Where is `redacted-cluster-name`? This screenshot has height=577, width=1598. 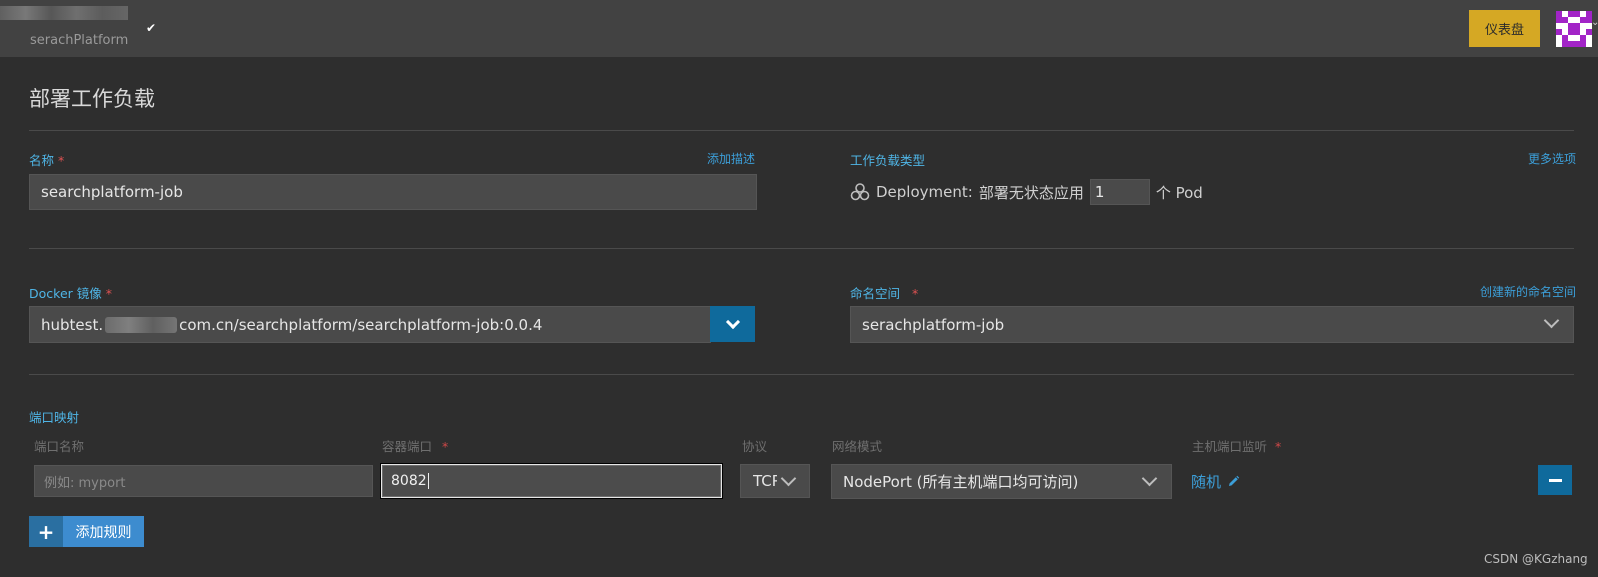
redacted-cluster-name is located at coordinates (64, 13).